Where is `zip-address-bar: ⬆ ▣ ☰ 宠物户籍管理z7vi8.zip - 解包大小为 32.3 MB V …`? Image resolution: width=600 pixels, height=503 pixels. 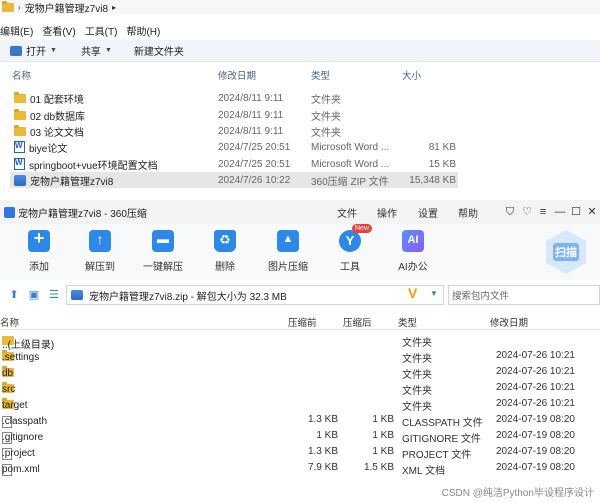 zip-address-bar: ⬆ ▣ ☰ 宠物户籍管理z7vi8.zip - 解包大小为 32.3 MB V … is located at coordinates (300, 295).